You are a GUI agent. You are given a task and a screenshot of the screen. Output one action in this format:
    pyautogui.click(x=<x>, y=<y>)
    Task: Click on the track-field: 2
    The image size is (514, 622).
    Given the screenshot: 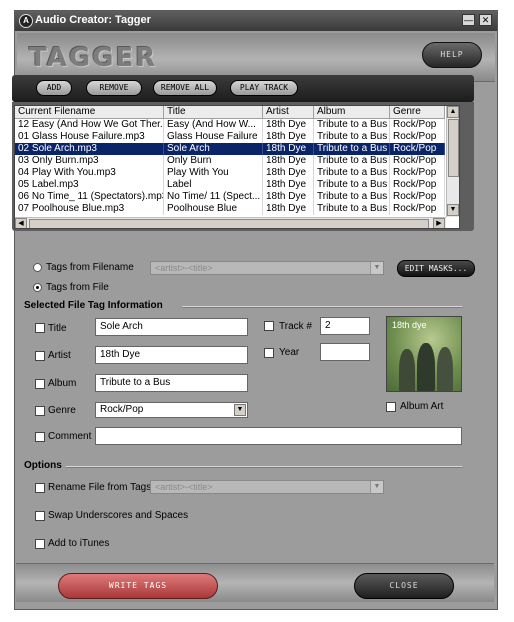 What is the action you would take?
    pyautogui.click(x=345, y=326)
    